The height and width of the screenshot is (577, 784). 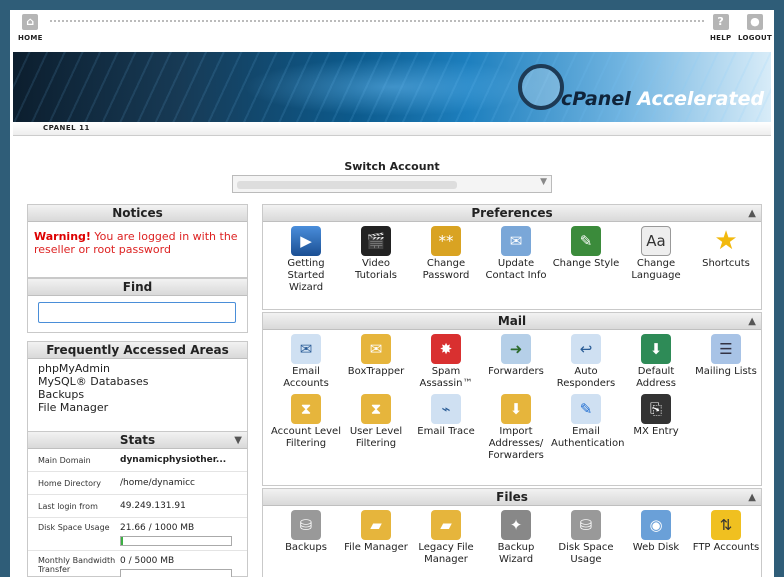 I want to click on email-trace-link: ⌁ Email Trace, so click(x=446, y=428).